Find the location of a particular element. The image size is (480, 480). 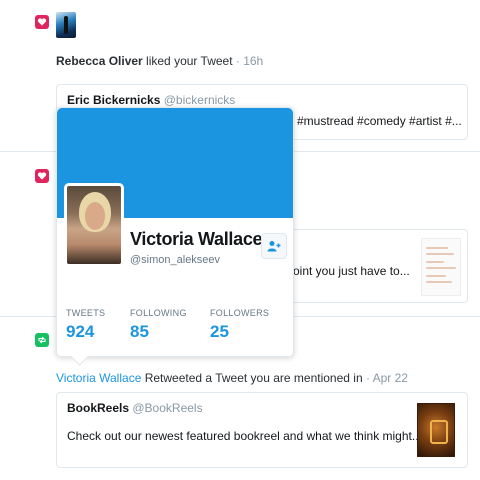

timestamp: · Apr 22 is located at coordinates (385, 378).